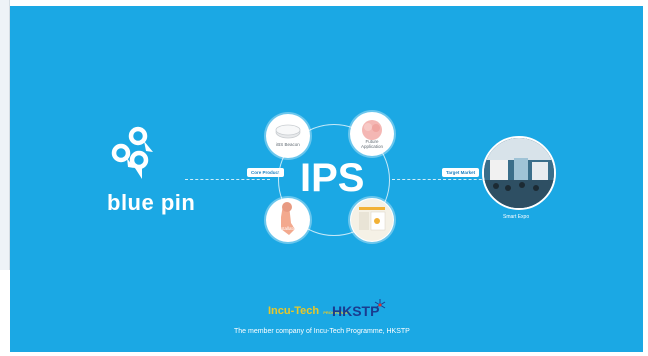 The width and height of the screenshot is (648, 356). What do you see at coordinates (516, 217) in the screenshot?
I see `market-caption: Smart Expo` at bounding box center [516, 217].